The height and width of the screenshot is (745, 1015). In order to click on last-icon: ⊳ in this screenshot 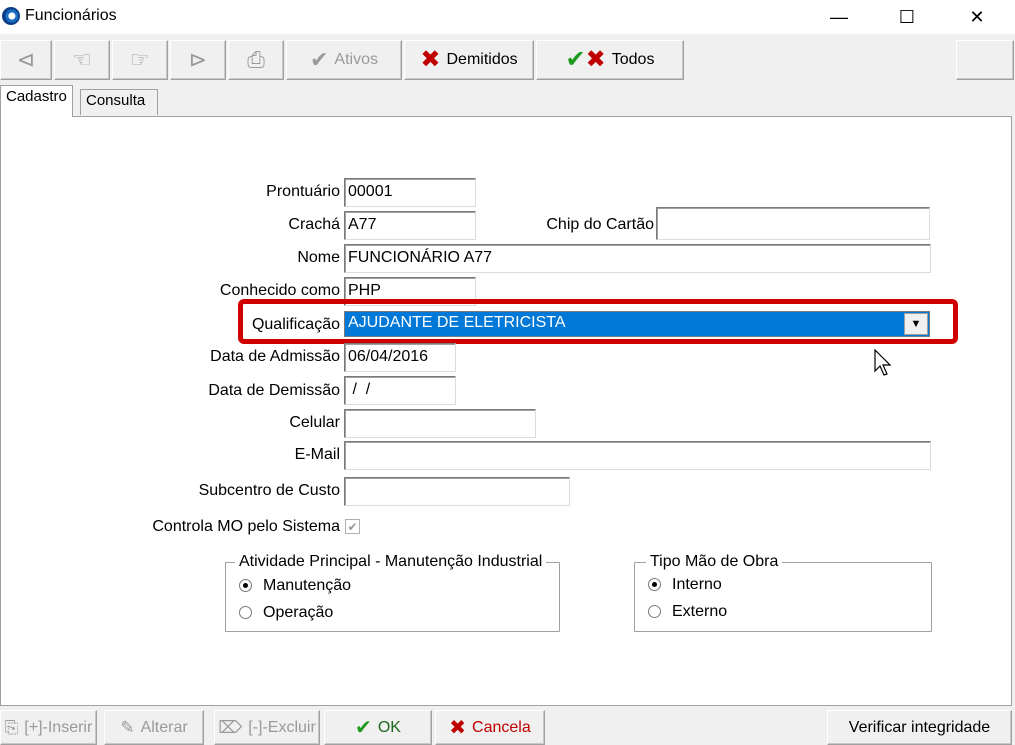, I will do `click(198, 59)`.